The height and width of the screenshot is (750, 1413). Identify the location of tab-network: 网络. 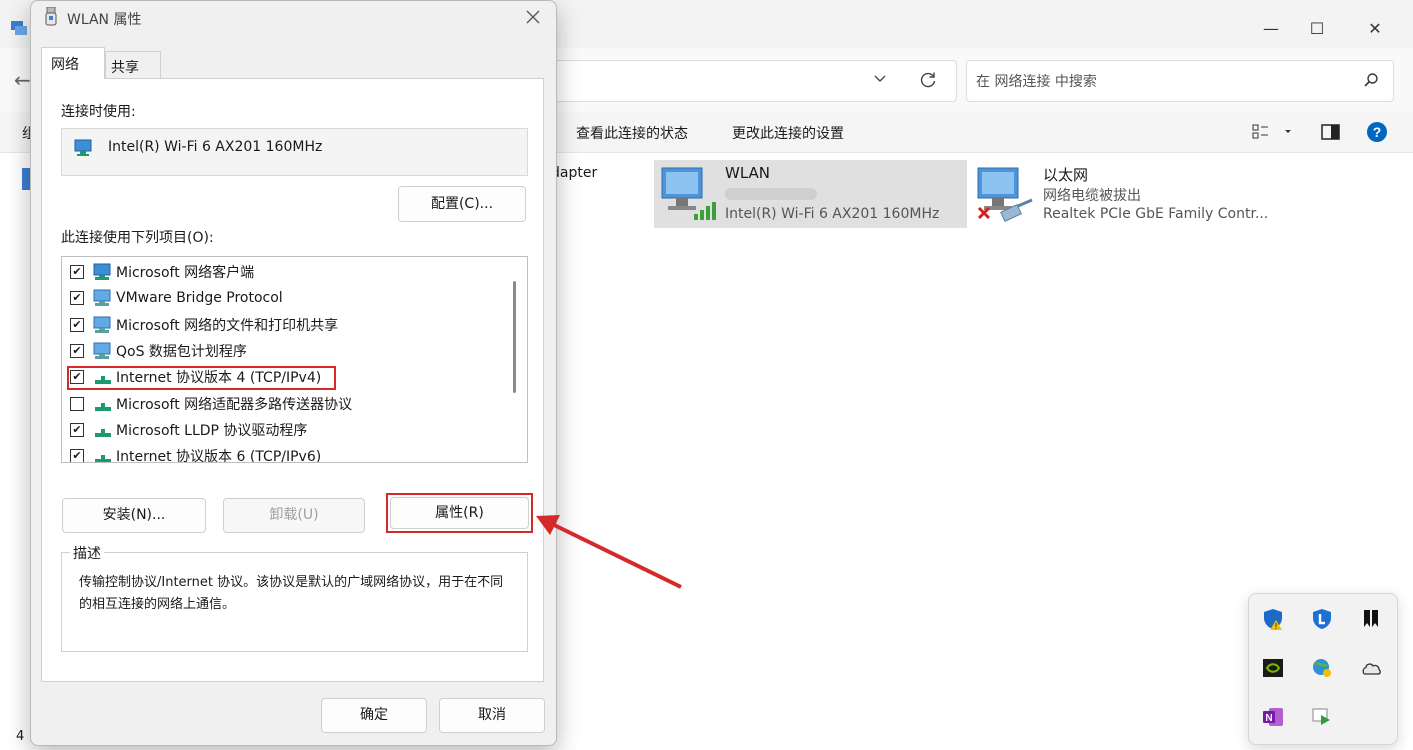
(73, 63).